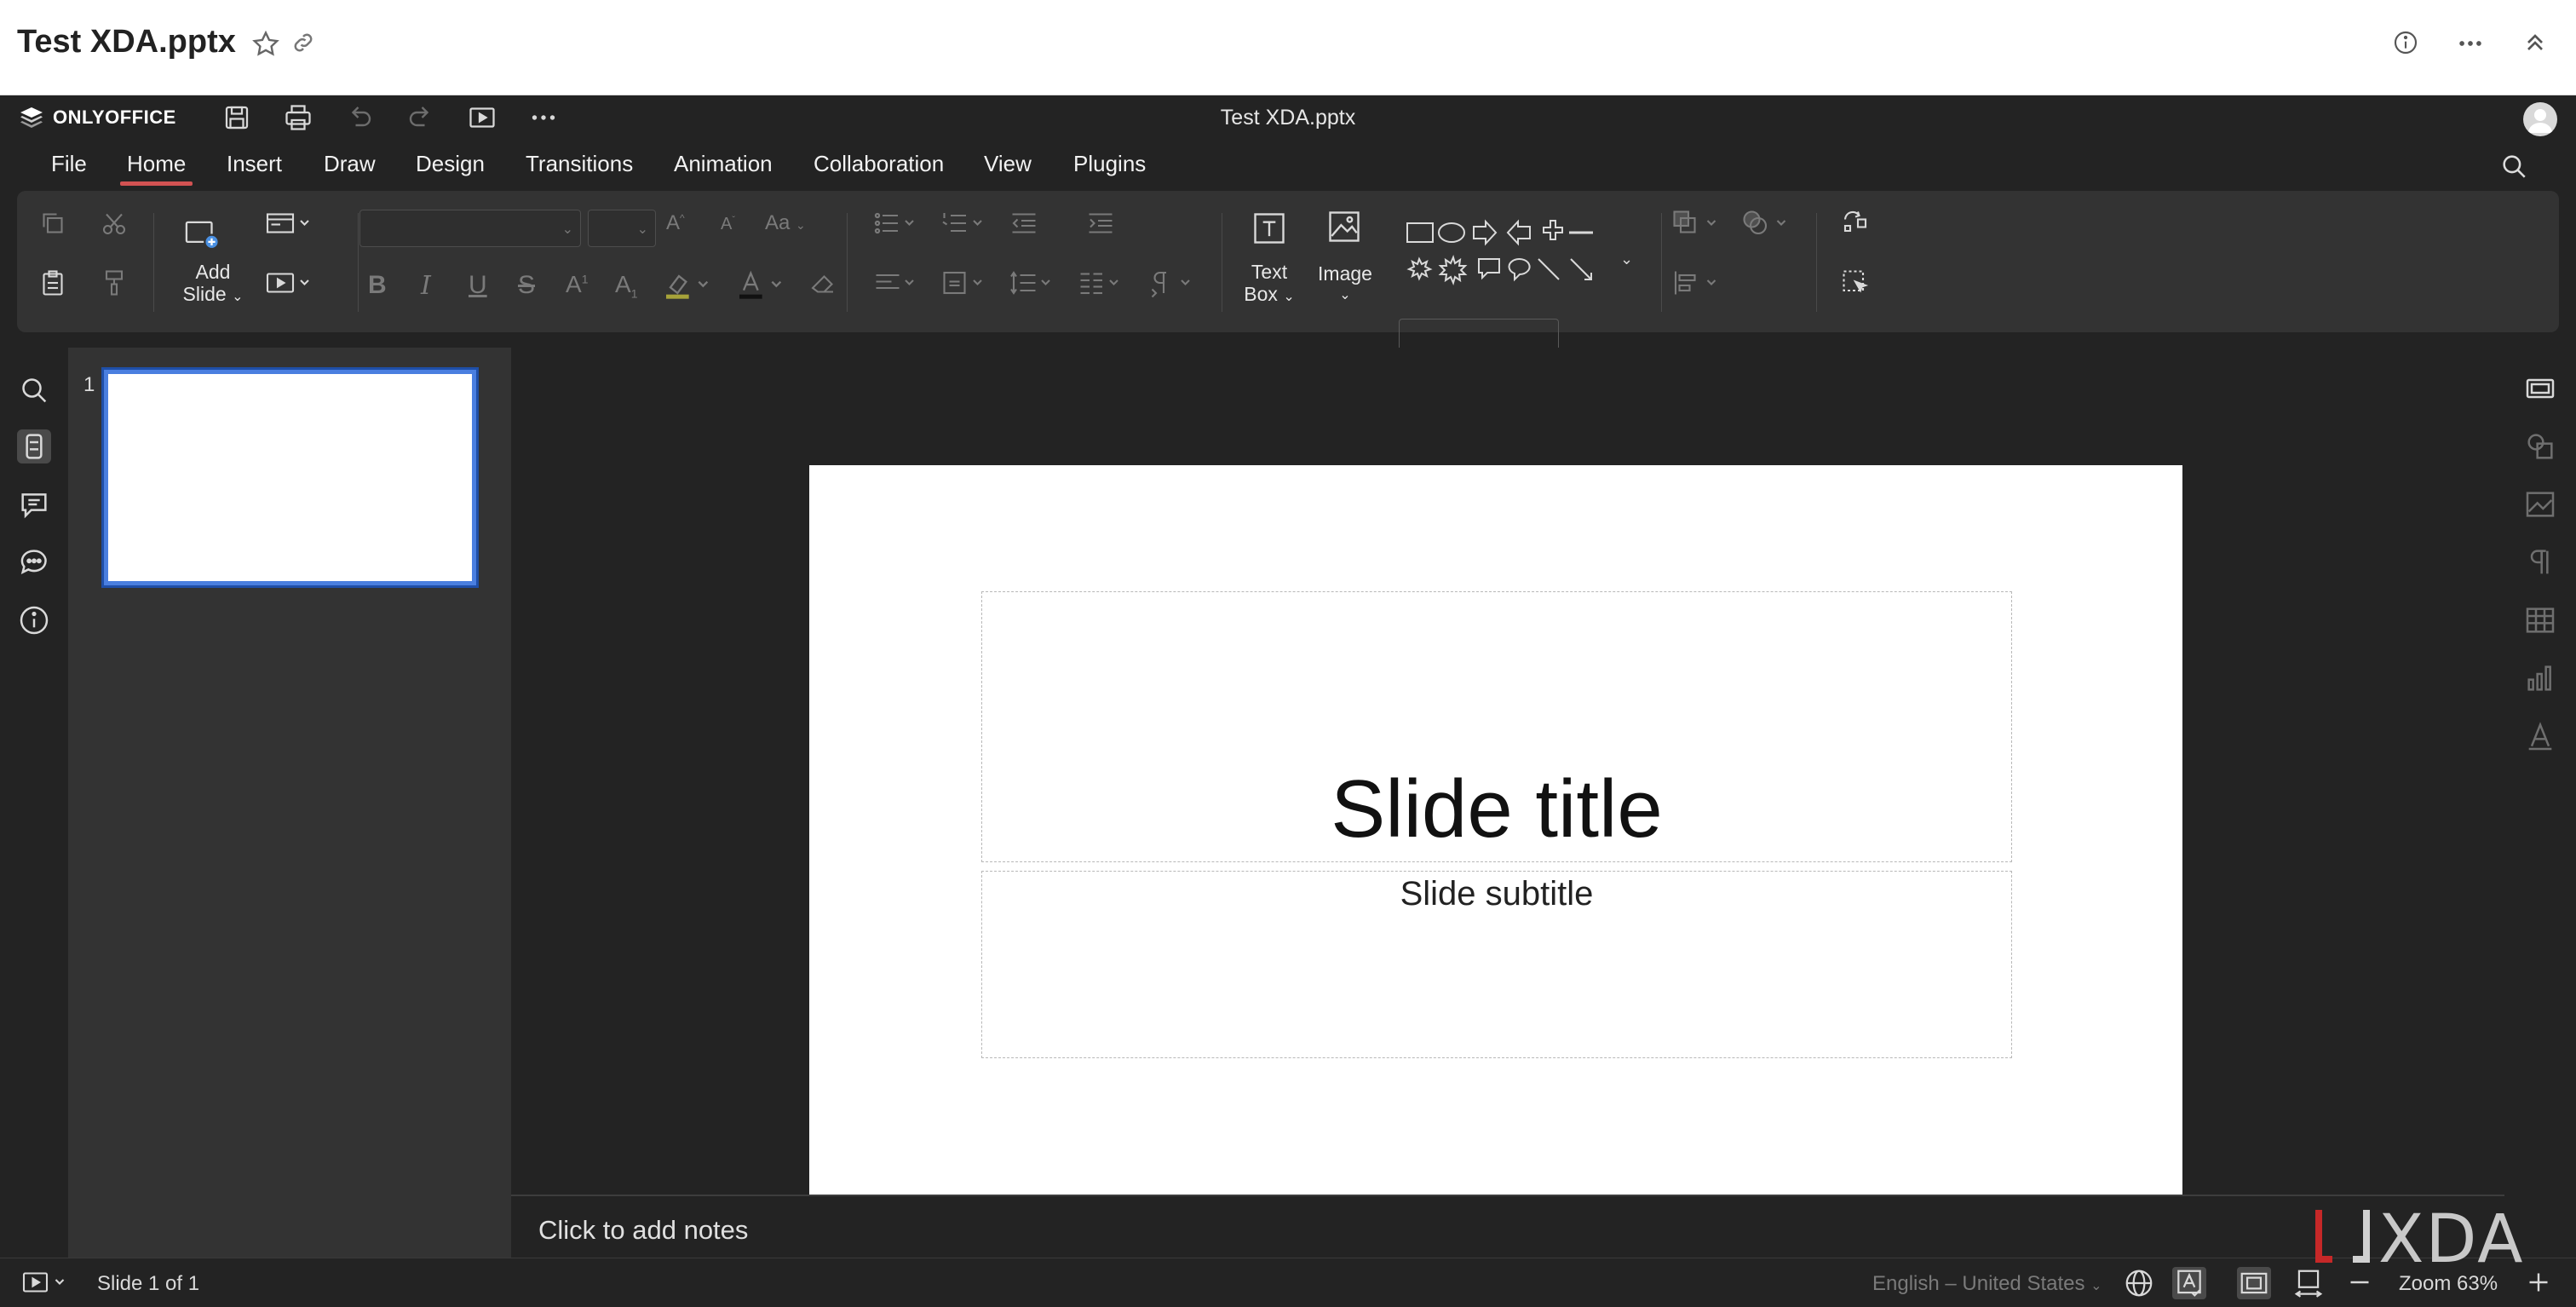 The height and width of the screenshot is (1307, 2576). What do you see at coordinates (1987, 1284) in the screenshot?
I see `language-select: English – United States ⌄` at bounding box center [1987, 1284].